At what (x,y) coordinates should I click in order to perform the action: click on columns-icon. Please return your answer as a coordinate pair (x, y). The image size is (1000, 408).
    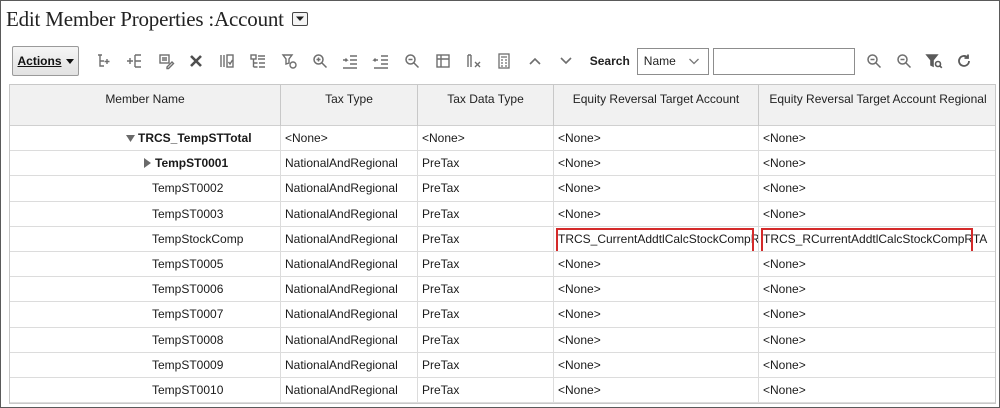
    Looking at the image, I should click on (227, 61).